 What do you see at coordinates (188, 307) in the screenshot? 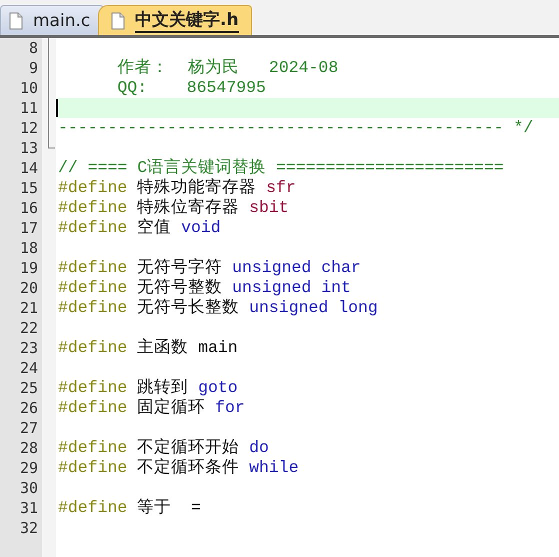
I see `code-text: 无符号长整数` at bounding box center [188, 307].